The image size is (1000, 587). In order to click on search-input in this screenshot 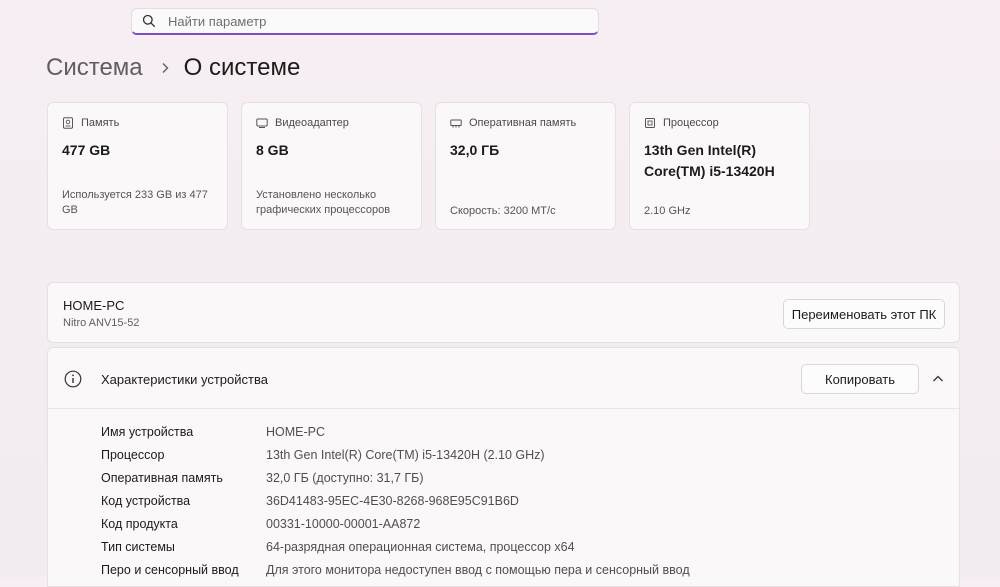, I will do `click(382, 21)`.